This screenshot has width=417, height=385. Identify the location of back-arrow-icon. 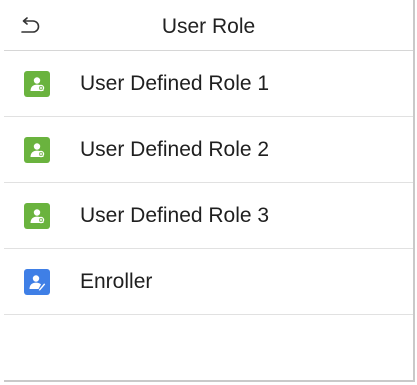
(30, 25).